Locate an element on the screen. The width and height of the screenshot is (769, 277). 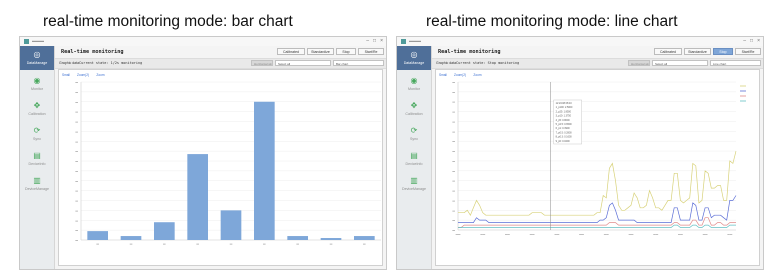
device-manage-icon: ▥ is located at coordinates (37, 180).